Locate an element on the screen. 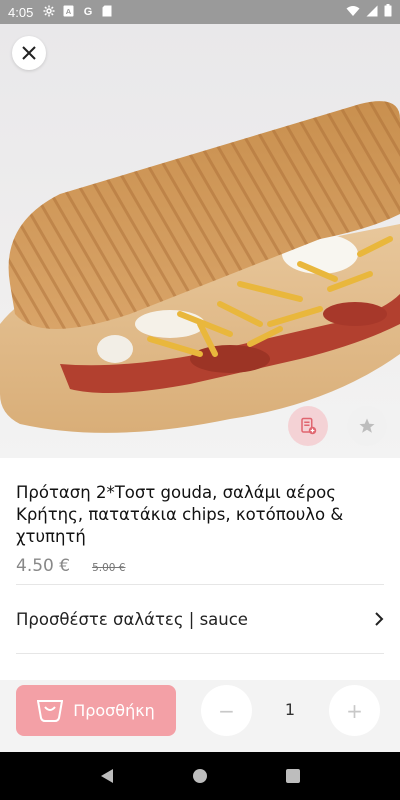 Image resolution: width=400 pixels, height=800 pixels. basket-icon is located at coordinates (50, 710).